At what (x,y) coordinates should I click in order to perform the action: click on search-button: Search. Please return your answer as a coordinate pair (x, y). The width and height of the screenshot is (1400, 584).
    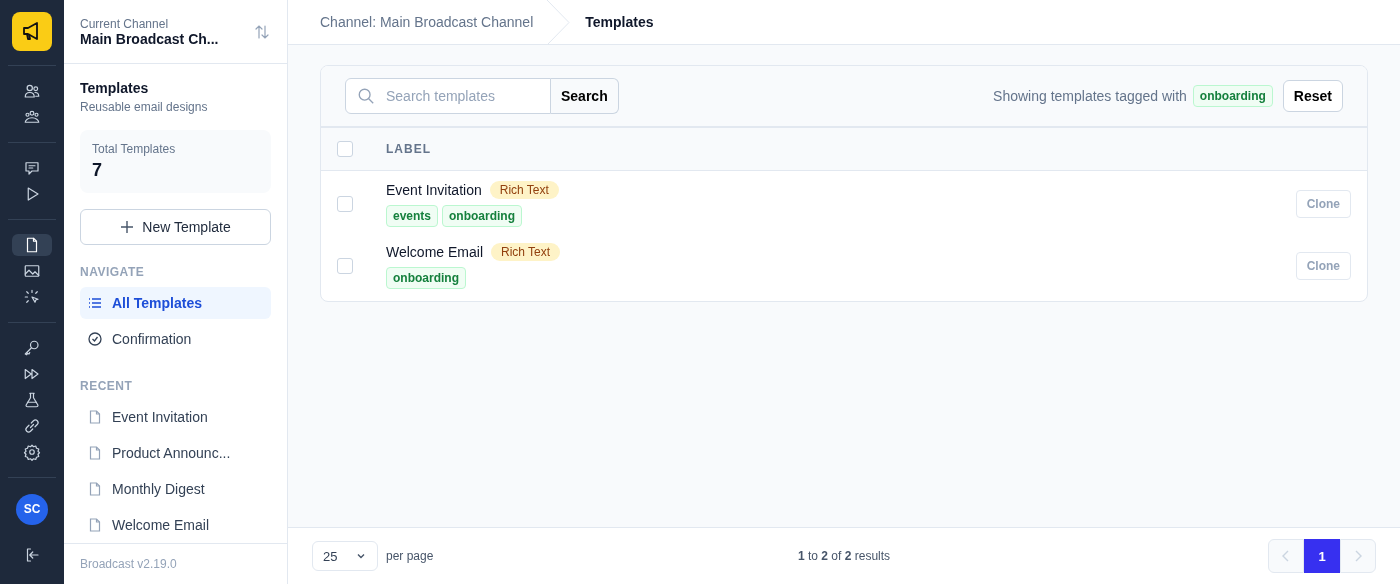
    Looking at the image, I should click on (585, 96).